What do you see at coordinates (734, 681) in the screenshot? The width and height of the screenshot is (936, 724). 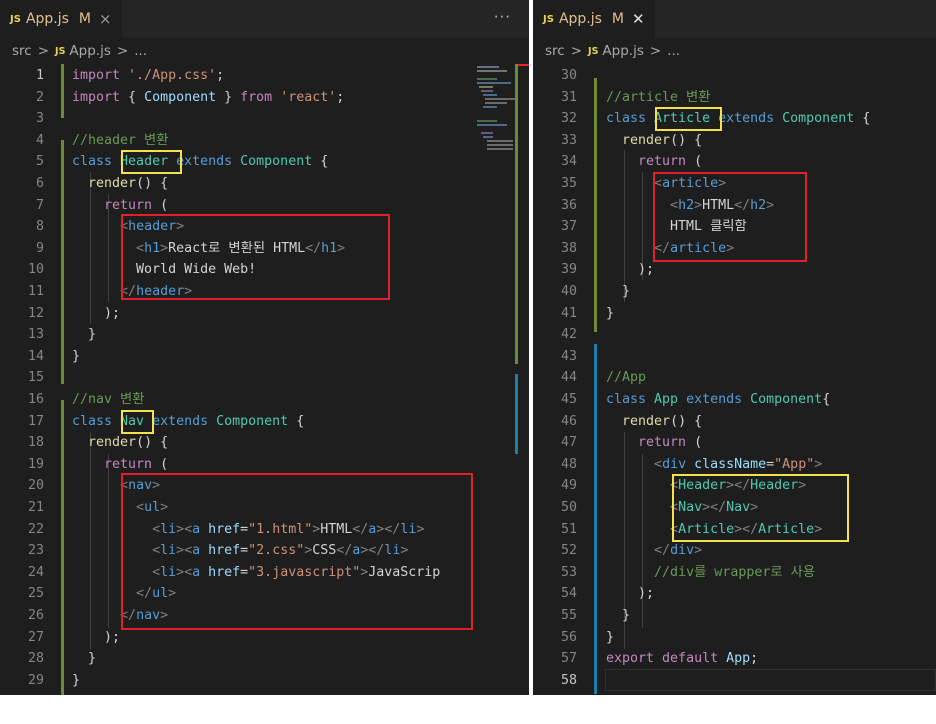 I see `code-line: 58` at bounding box center [734, 681].